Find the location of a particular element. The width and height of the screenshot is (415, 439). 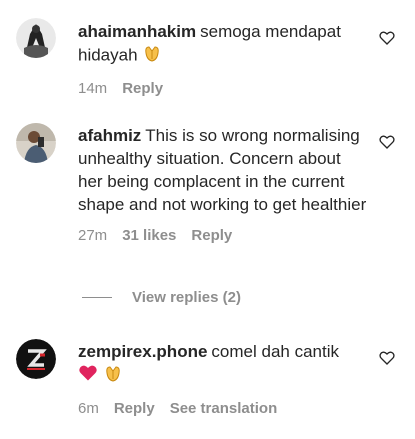

red-heart-emoji-icon is located at coordinates (88, 376).